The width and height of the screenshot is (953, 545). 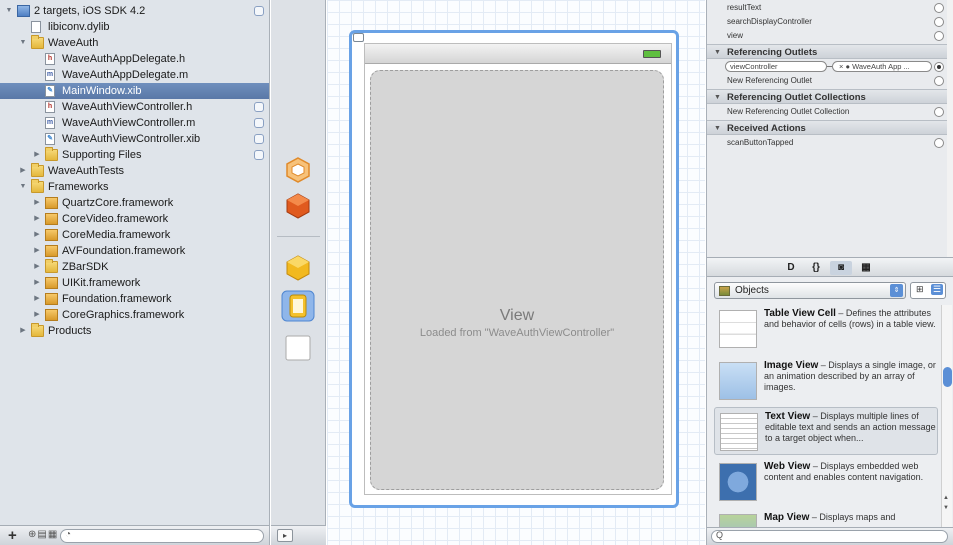 I want to click on media-library-tab: ▦, so click(x=866, y=268).